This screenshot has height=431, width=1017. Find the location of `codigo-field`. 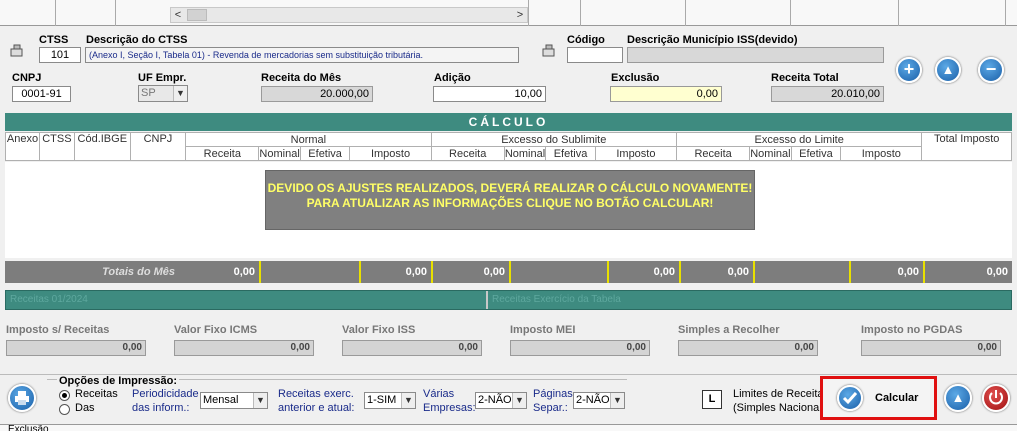

codigo-field is located at coordinates (595, 55).